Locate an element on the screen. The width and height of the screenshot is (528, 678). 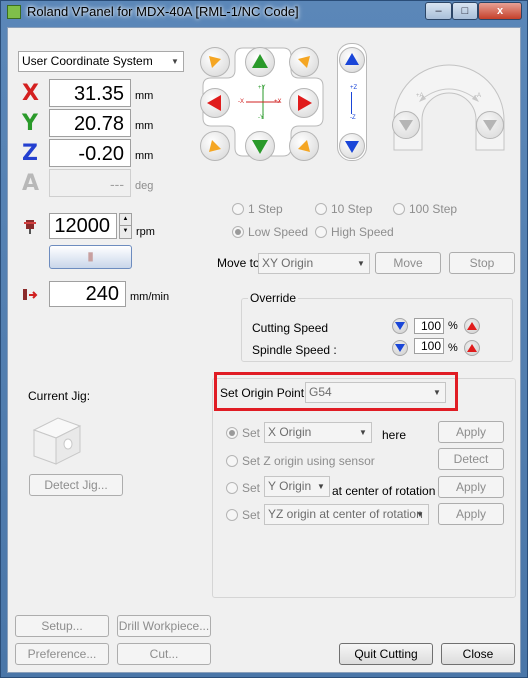
rotary-jog-pad: +A -A is located at coordinates (449, 105).